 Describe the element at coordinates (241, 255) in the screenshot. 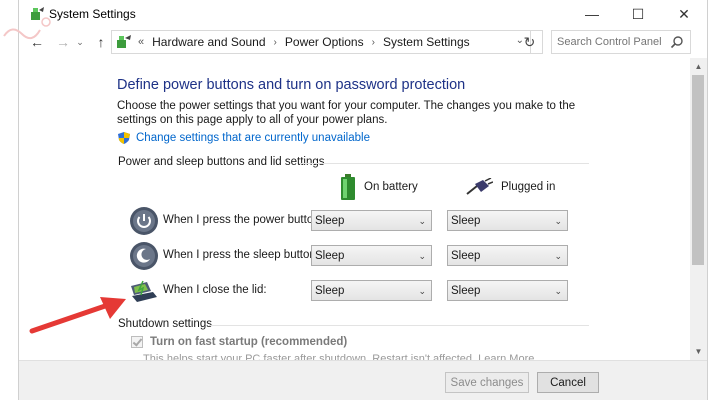

I see `sleep-button-label: When I press the sleep button:` at that location.